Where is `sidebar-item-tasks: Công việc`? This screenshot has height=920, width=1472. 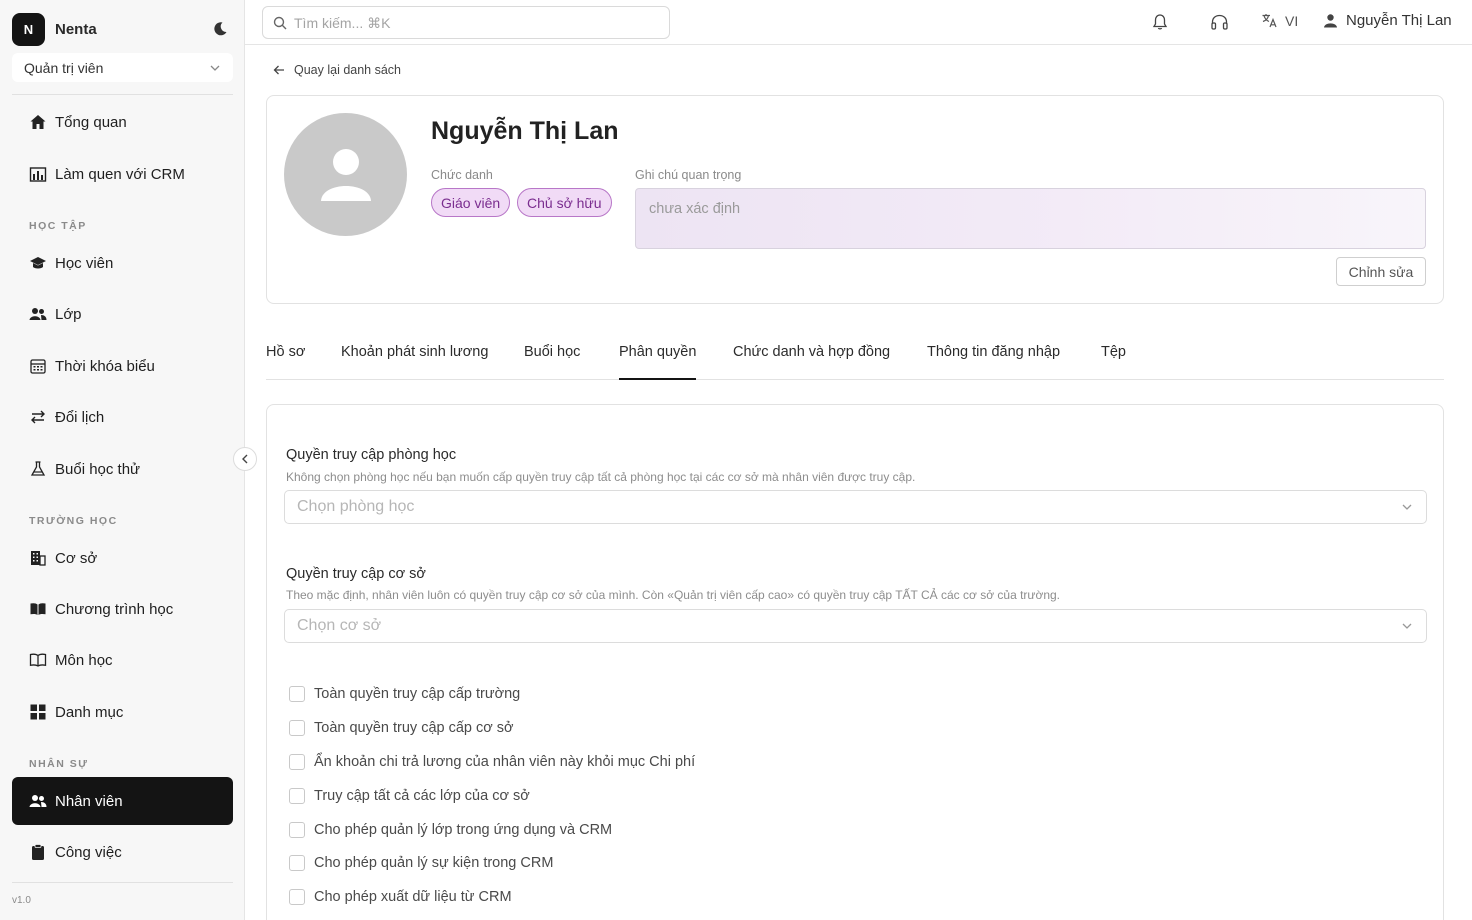
sidebar-item-tasks: Công việc is located at coordinates (122, 852).